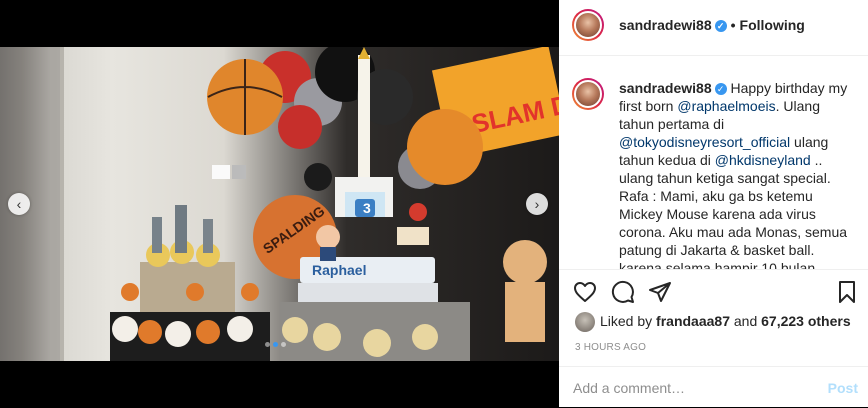 This screenshot has height=408, width=868. What do you see at coordinates (665, 25) in the screenshot?
I see `author-username: sandradewi88` at bounding box center [665, 25].